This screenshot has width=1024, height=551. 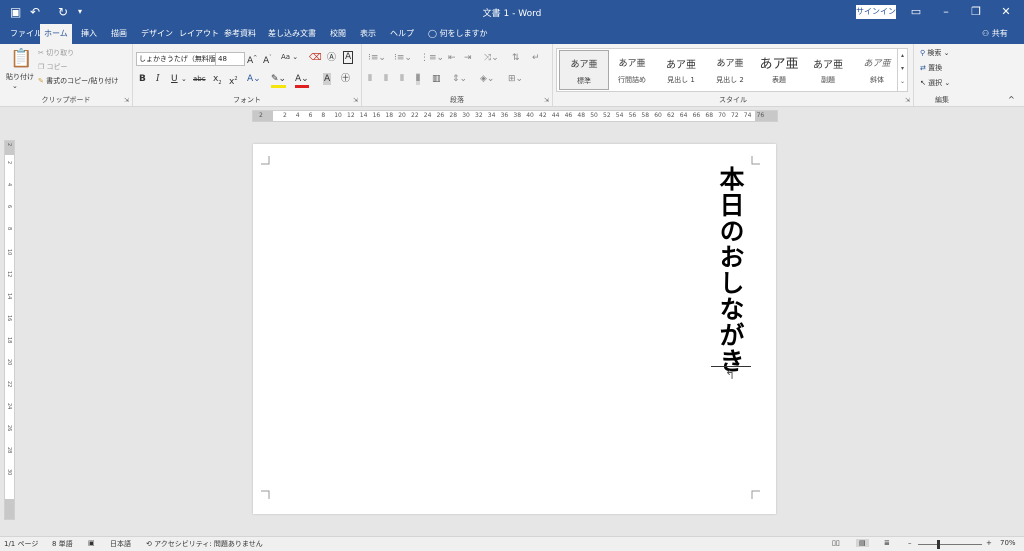 What do you see at coordinates (877, 69) in the screenshot?
I see `style-emphasis: あア亜 斜体` at bounding box center [877, 69].